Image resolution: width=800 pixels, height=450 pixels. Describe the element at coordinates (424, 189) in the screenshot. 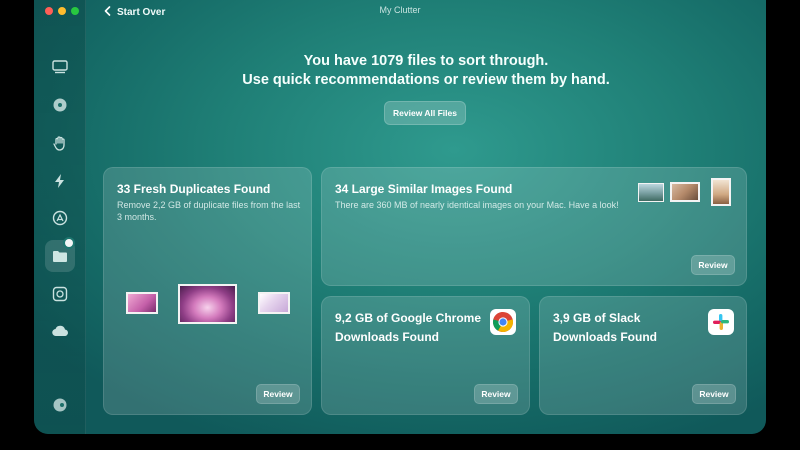

I see `similar-images-title: 34 Large Similar Images Found` at that location.